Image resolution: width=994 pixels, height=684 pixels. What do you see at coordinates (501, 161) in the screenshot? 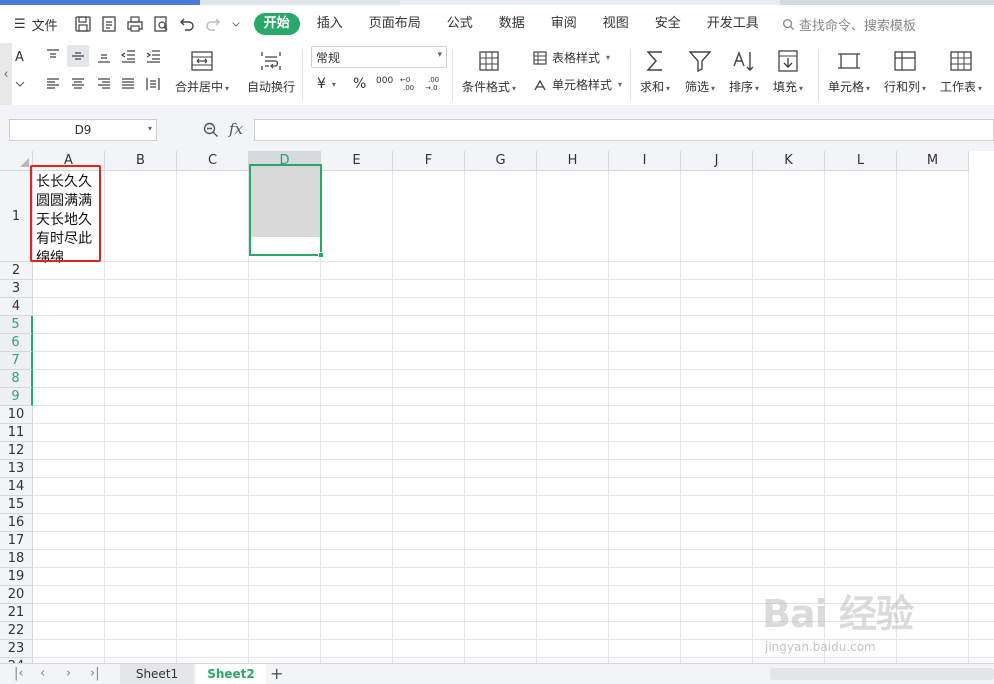
I see `column-header-g: G` at bounding box center [501, 161].